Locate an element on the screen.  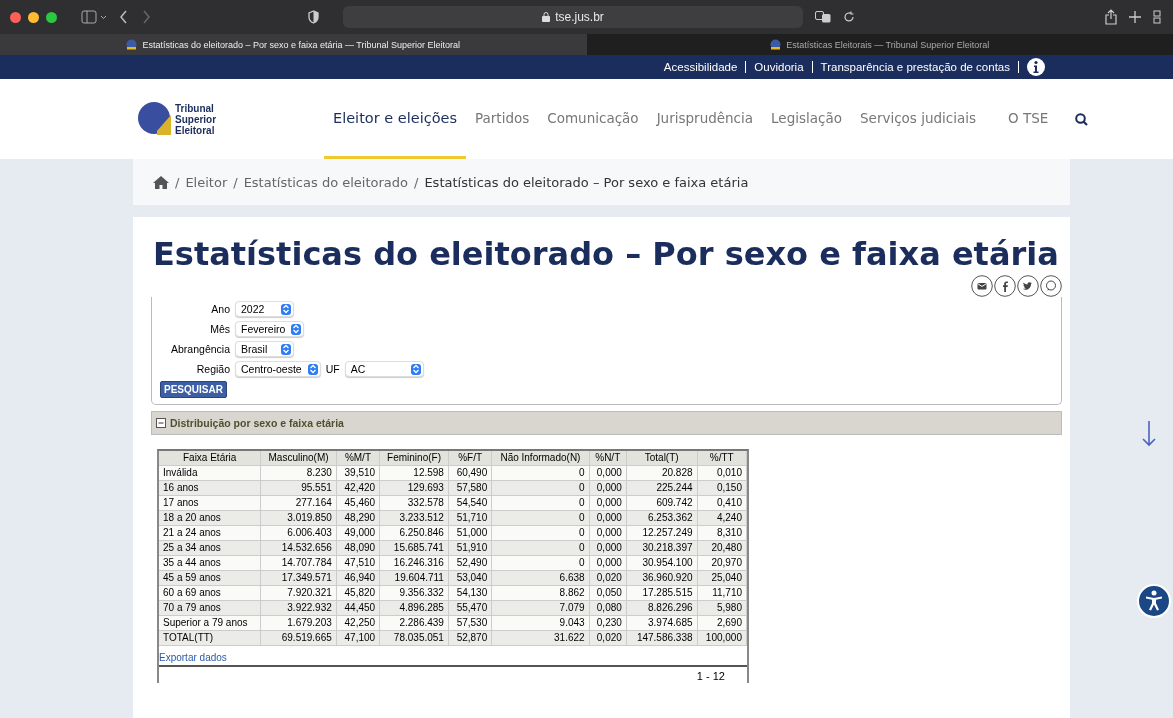
table-cell: 2.286.439 is located at coordinates (414, 623).